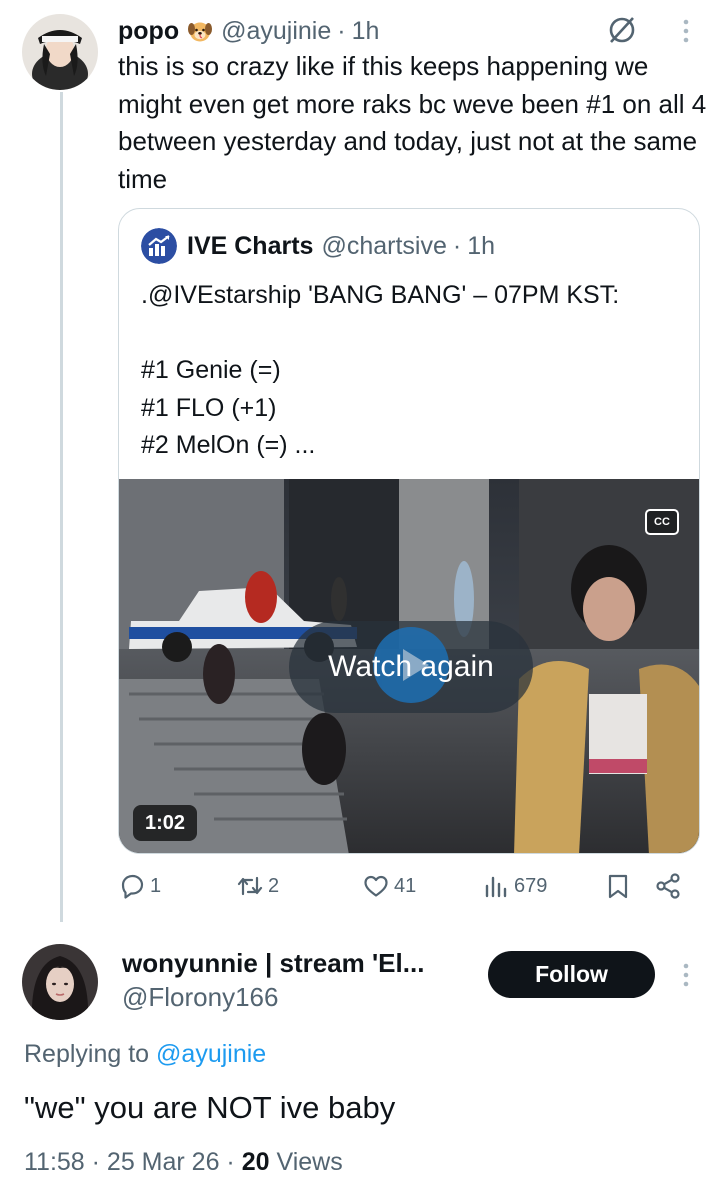 The height and width of the screenshot is (1200, 723). Describe the element at coordinates (255, 1162) in the screenshot. I see `reply-views-count: 20` at that location.